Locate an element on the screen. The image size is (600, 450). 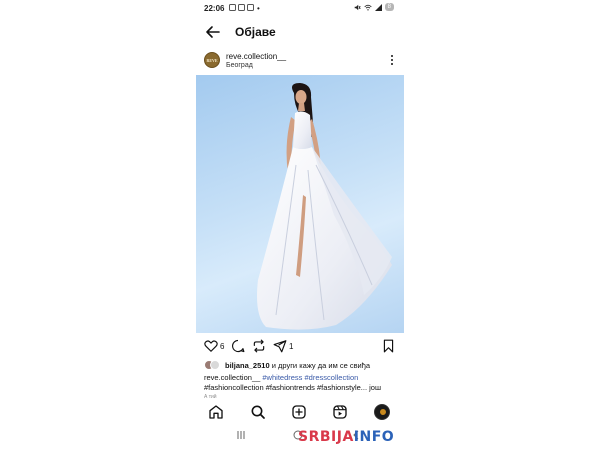
caption-username: reve.collection__ is located at coordinates (232, 377).